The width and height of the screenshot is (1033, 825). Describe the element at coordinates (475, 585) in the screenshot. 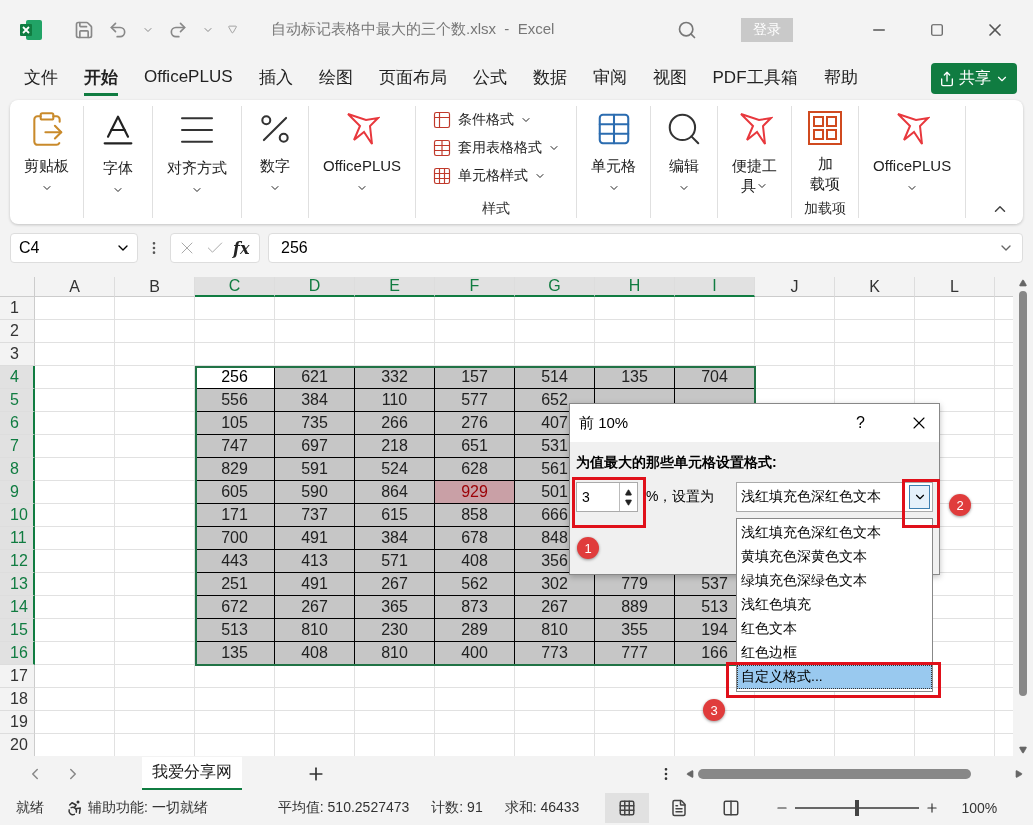

I see `table-cell: 562` at that location.